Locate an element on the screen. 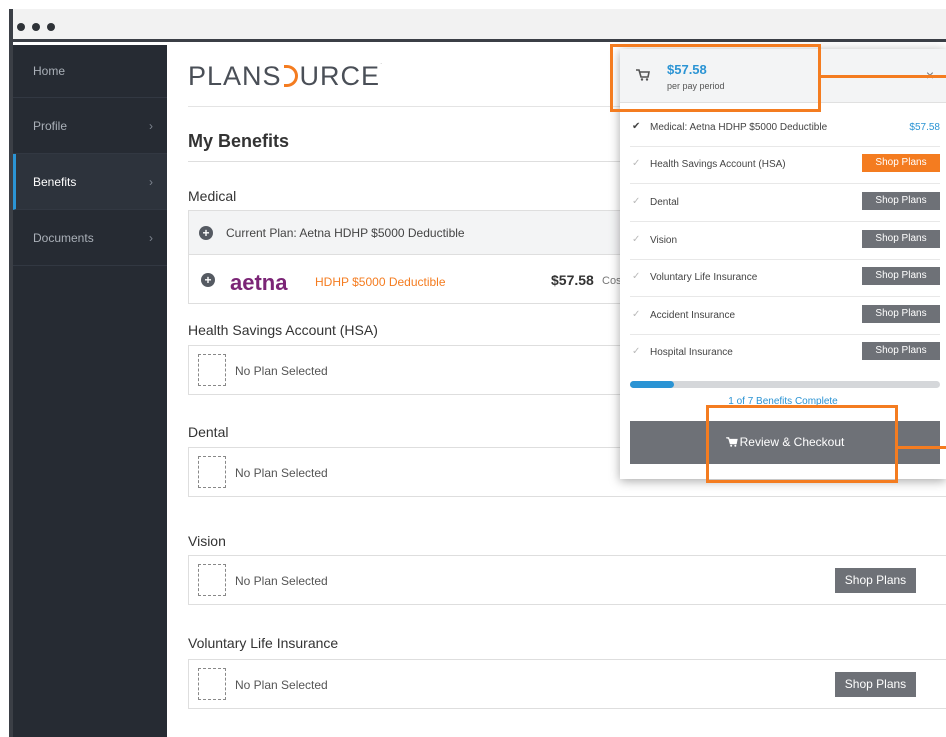 This screenshot has width=946, height=737. life-shop-plans-button: Shop Plans is located at coordinates (875, 684).